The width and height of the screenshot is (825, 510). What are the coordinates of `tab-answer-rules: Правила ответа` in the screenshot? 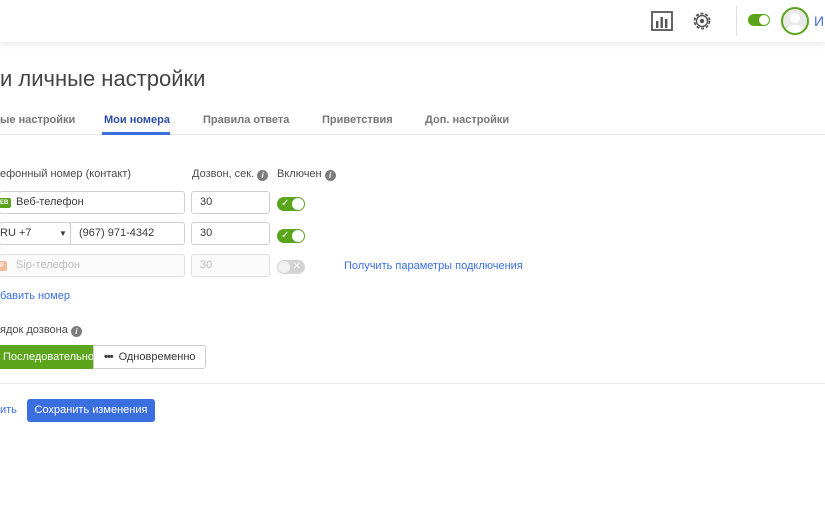 It's located at (246, 120).